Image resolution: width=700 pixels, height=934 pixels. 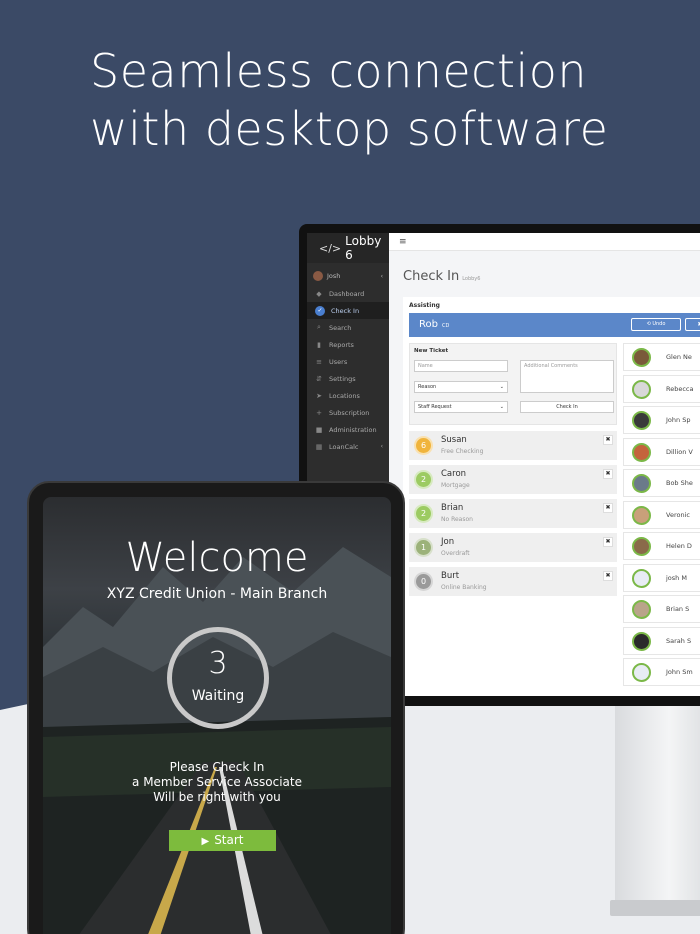 What do you see at coordinates (218, 663) in the screenshot?
I see `waiting-count: 3` at bounding box center [218, 663].